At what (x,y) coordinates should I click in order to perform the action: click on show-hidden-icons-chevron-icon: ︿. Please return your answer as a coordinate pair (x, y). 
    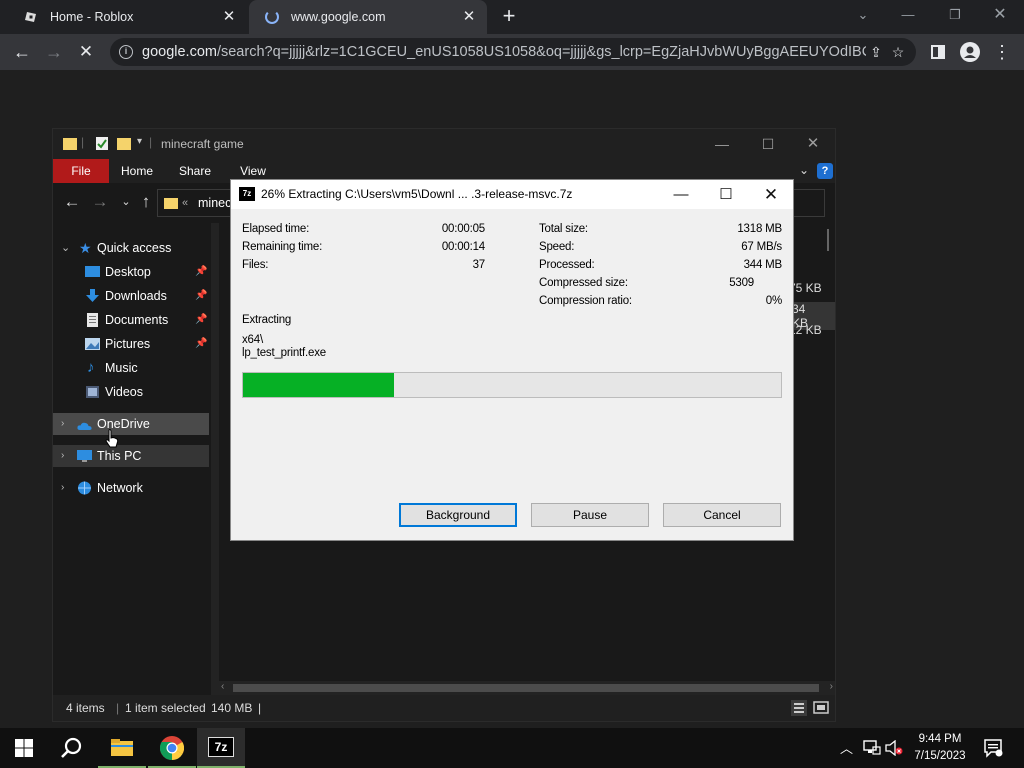
    Looking at the image, I should click on (846, 747).